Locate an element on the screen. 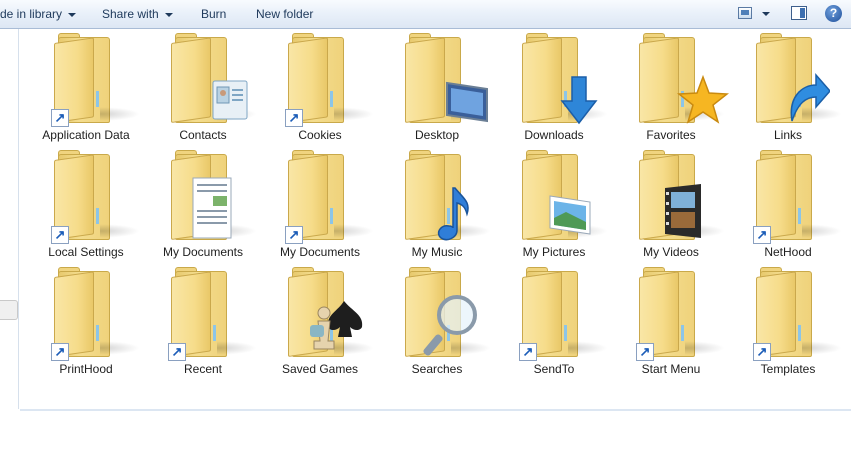 This screenshot has height=460, width=851. folder-item: Desktop is located at coordinates (437, 86).